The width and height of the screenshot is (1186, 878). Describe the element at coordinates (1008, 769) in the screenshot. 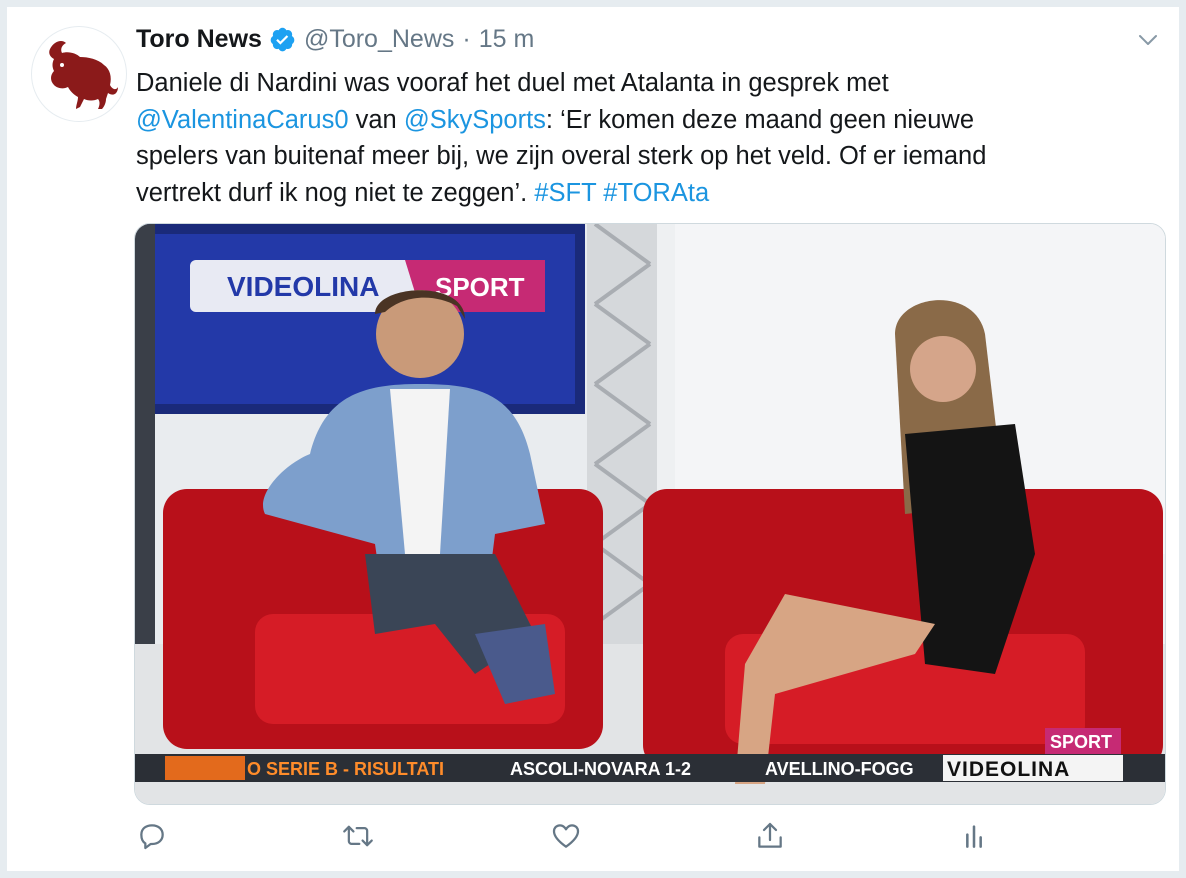

I see `ticker-brand: VIDEOLINA` at that location.